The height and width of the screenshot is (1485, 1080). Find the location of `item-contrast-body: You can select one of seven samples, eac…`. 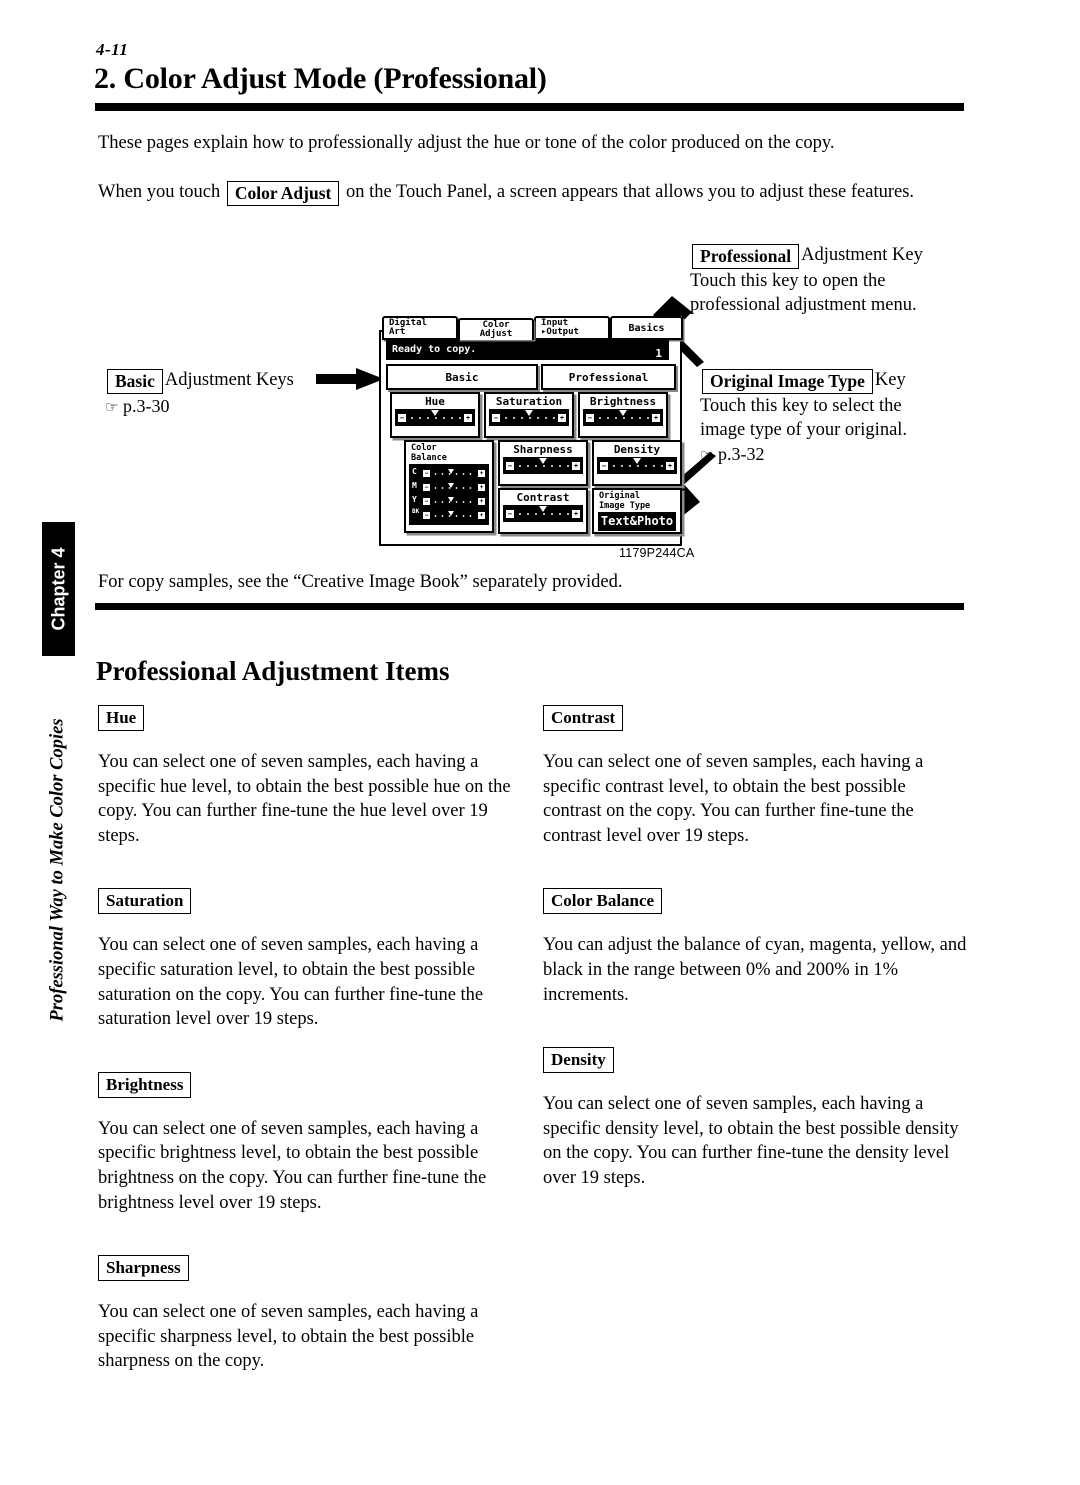

item-contrast-body: You can select one of seven samples, eac… is located at coordinates (733, 799).